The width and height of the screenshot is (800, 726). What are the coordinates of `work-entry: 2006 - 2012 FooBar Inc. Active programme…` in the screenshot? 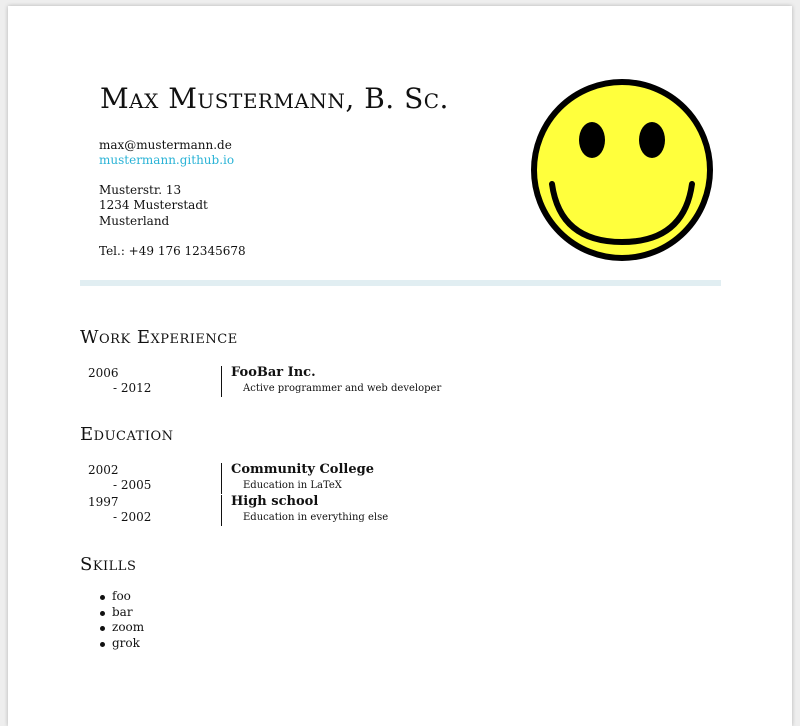 It's located at (380, 381).